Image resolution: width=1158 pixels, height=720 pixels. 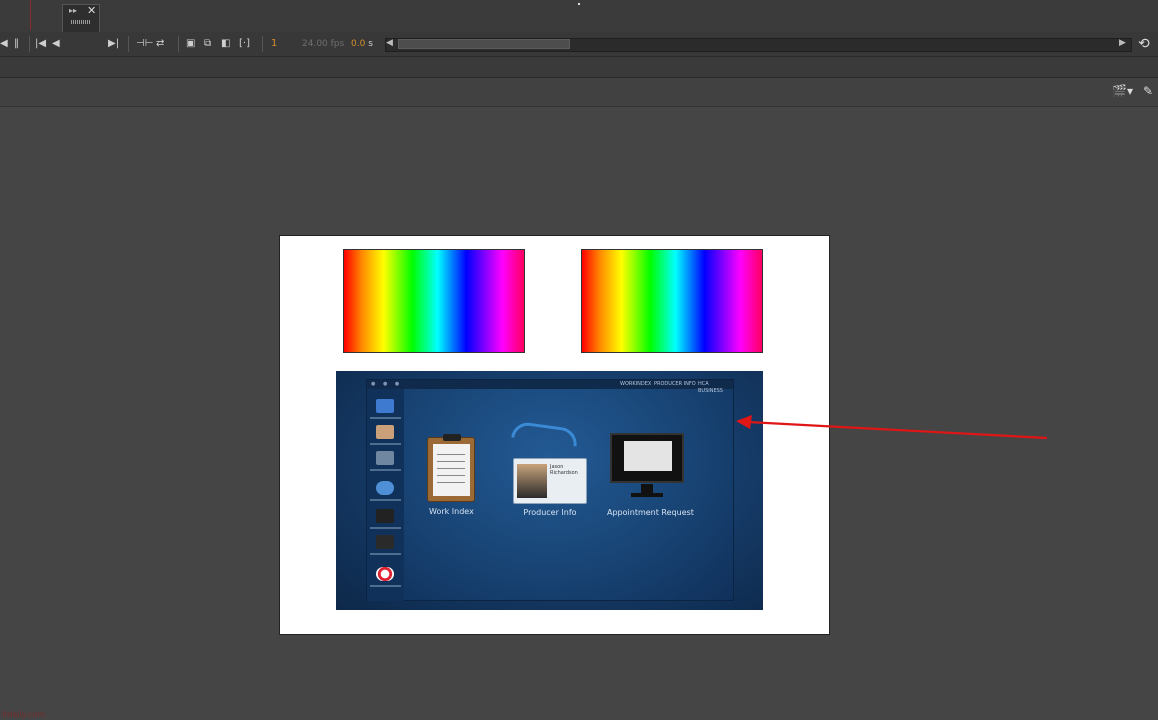 What do you see at coordinates (387, 384) in the screenshot?
I see `window-controls-icon: ● ● ●` at bounding box center [387, 384].